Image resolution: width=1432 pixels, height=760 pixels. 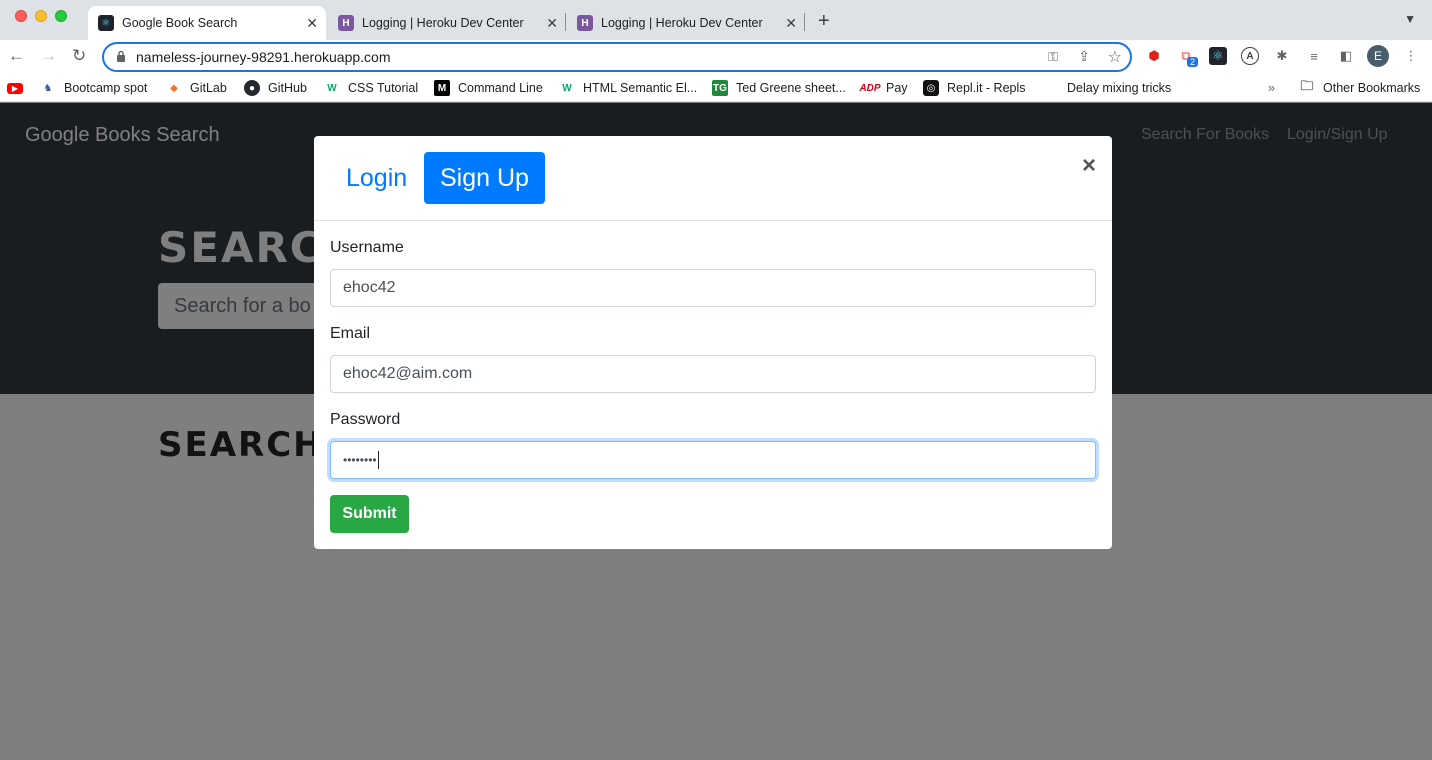 I want to click on other-bookmarks-label: Other Bookmarks, so click(x=1372, y=88).